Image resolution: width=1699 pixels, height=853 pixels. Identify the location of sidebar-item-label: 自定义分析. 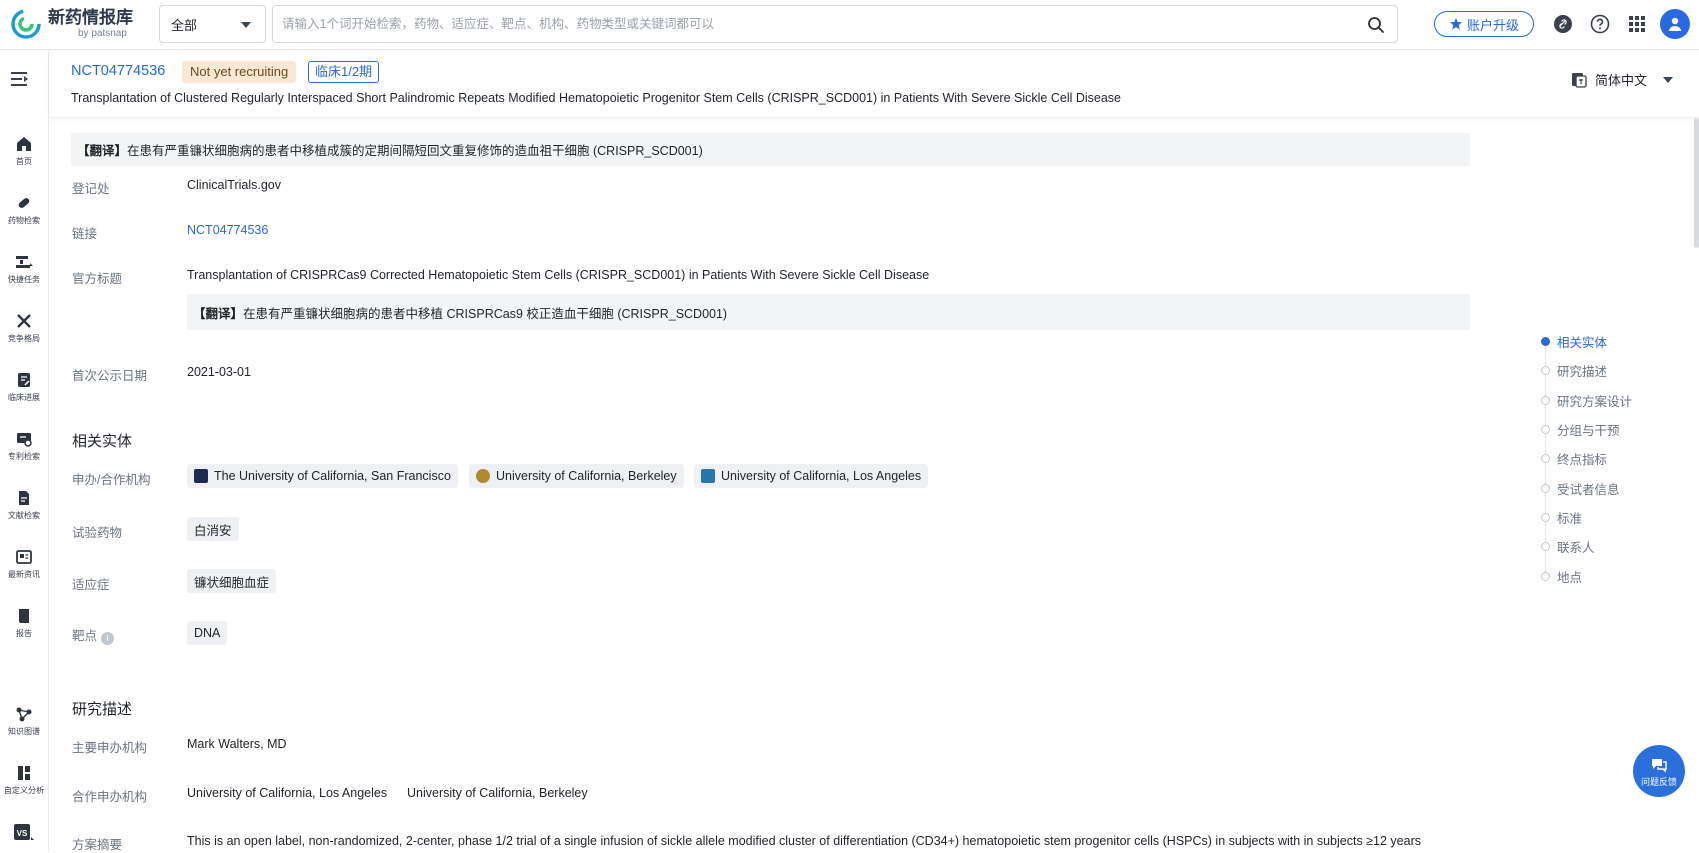
(24, 790).